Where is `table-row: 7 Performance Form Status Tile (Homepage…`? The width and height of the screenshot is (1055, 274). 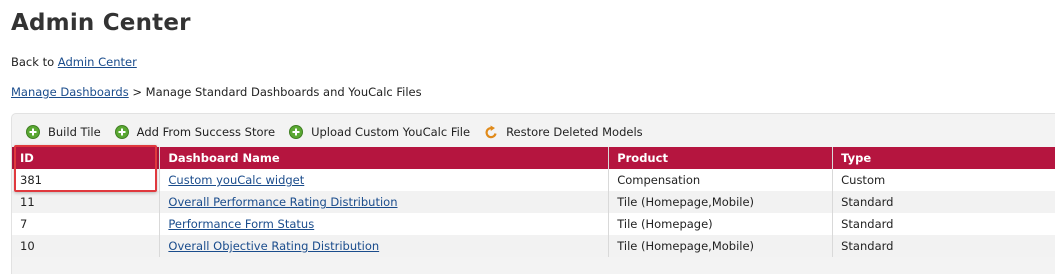 table-row: 7 Performance Form Status Tile (Homepage… is located at coordinates (533, 224).